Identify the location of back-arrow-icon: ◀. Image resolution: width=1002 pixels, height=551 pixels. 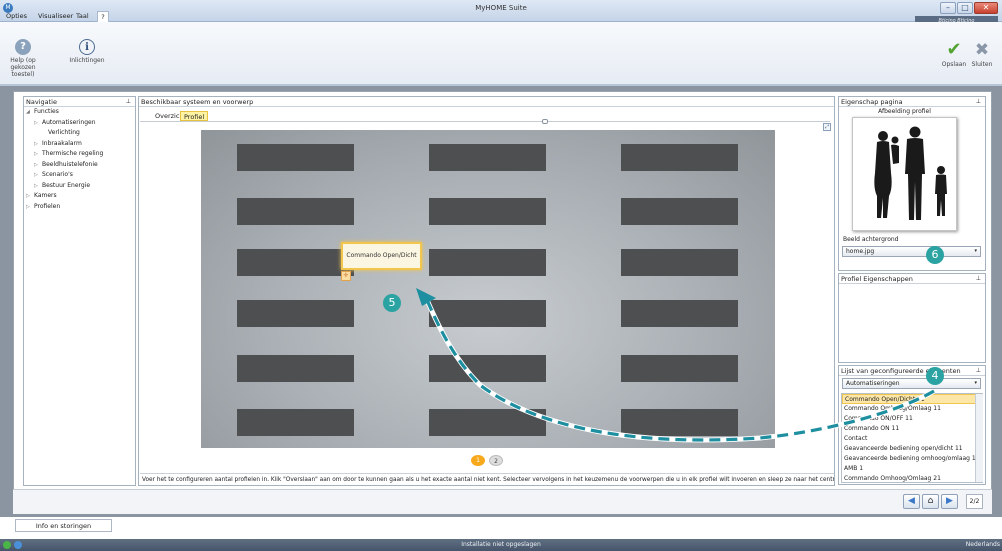
(911, 501).